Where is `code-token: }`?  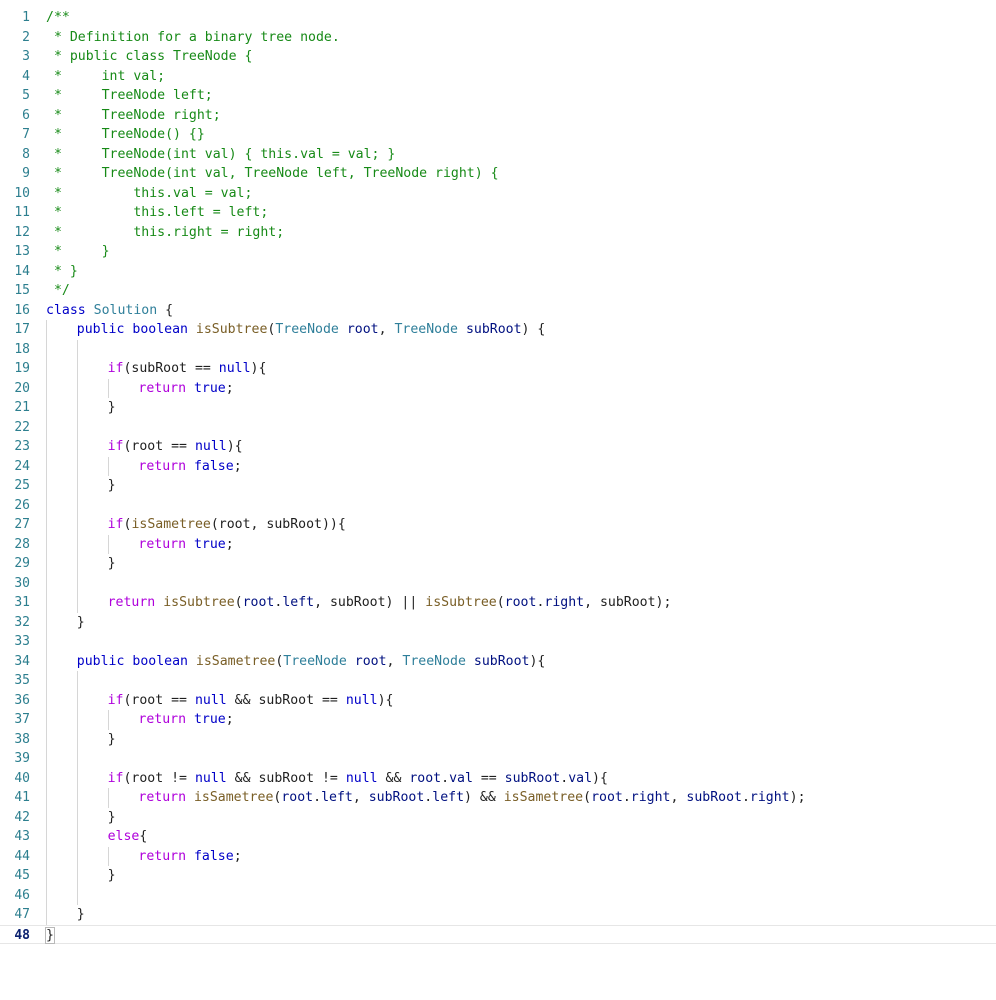 code-token: } is located at coordinates (111, 739).